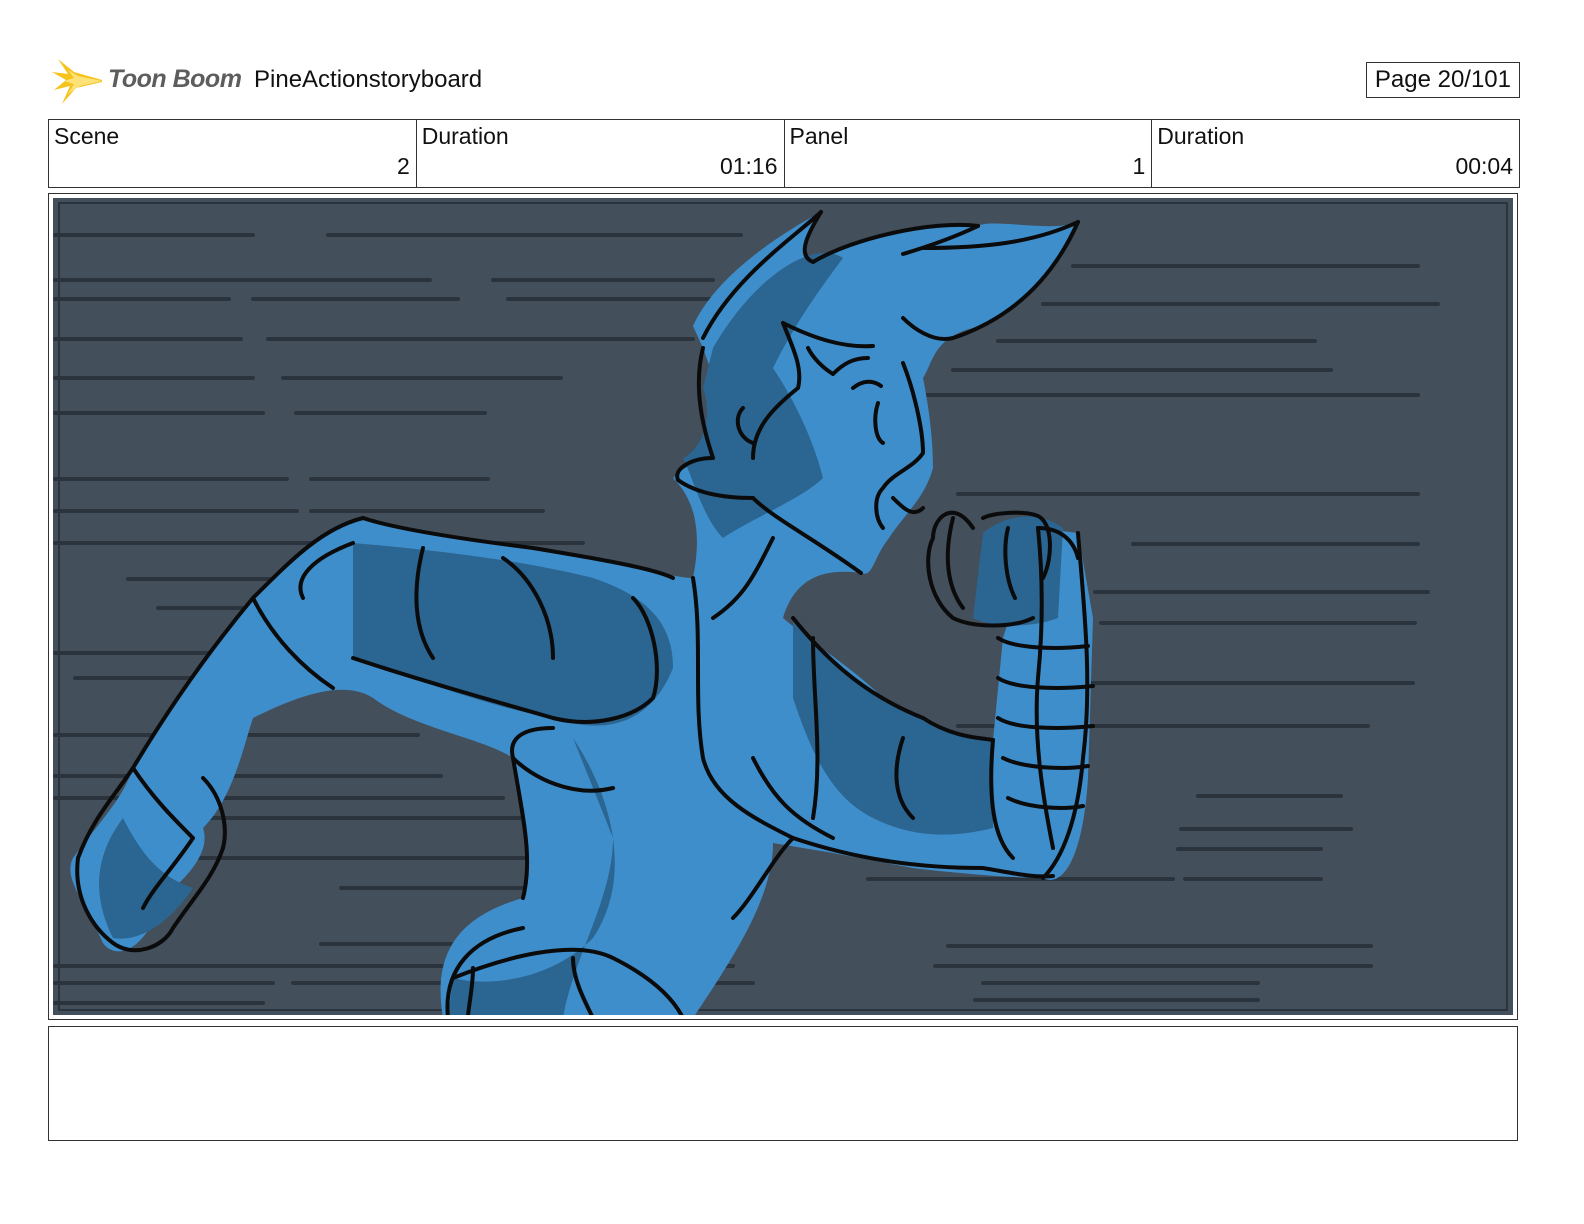  I want to click on panel-duration-cell: Duration 00:04, so click(1335, 153).